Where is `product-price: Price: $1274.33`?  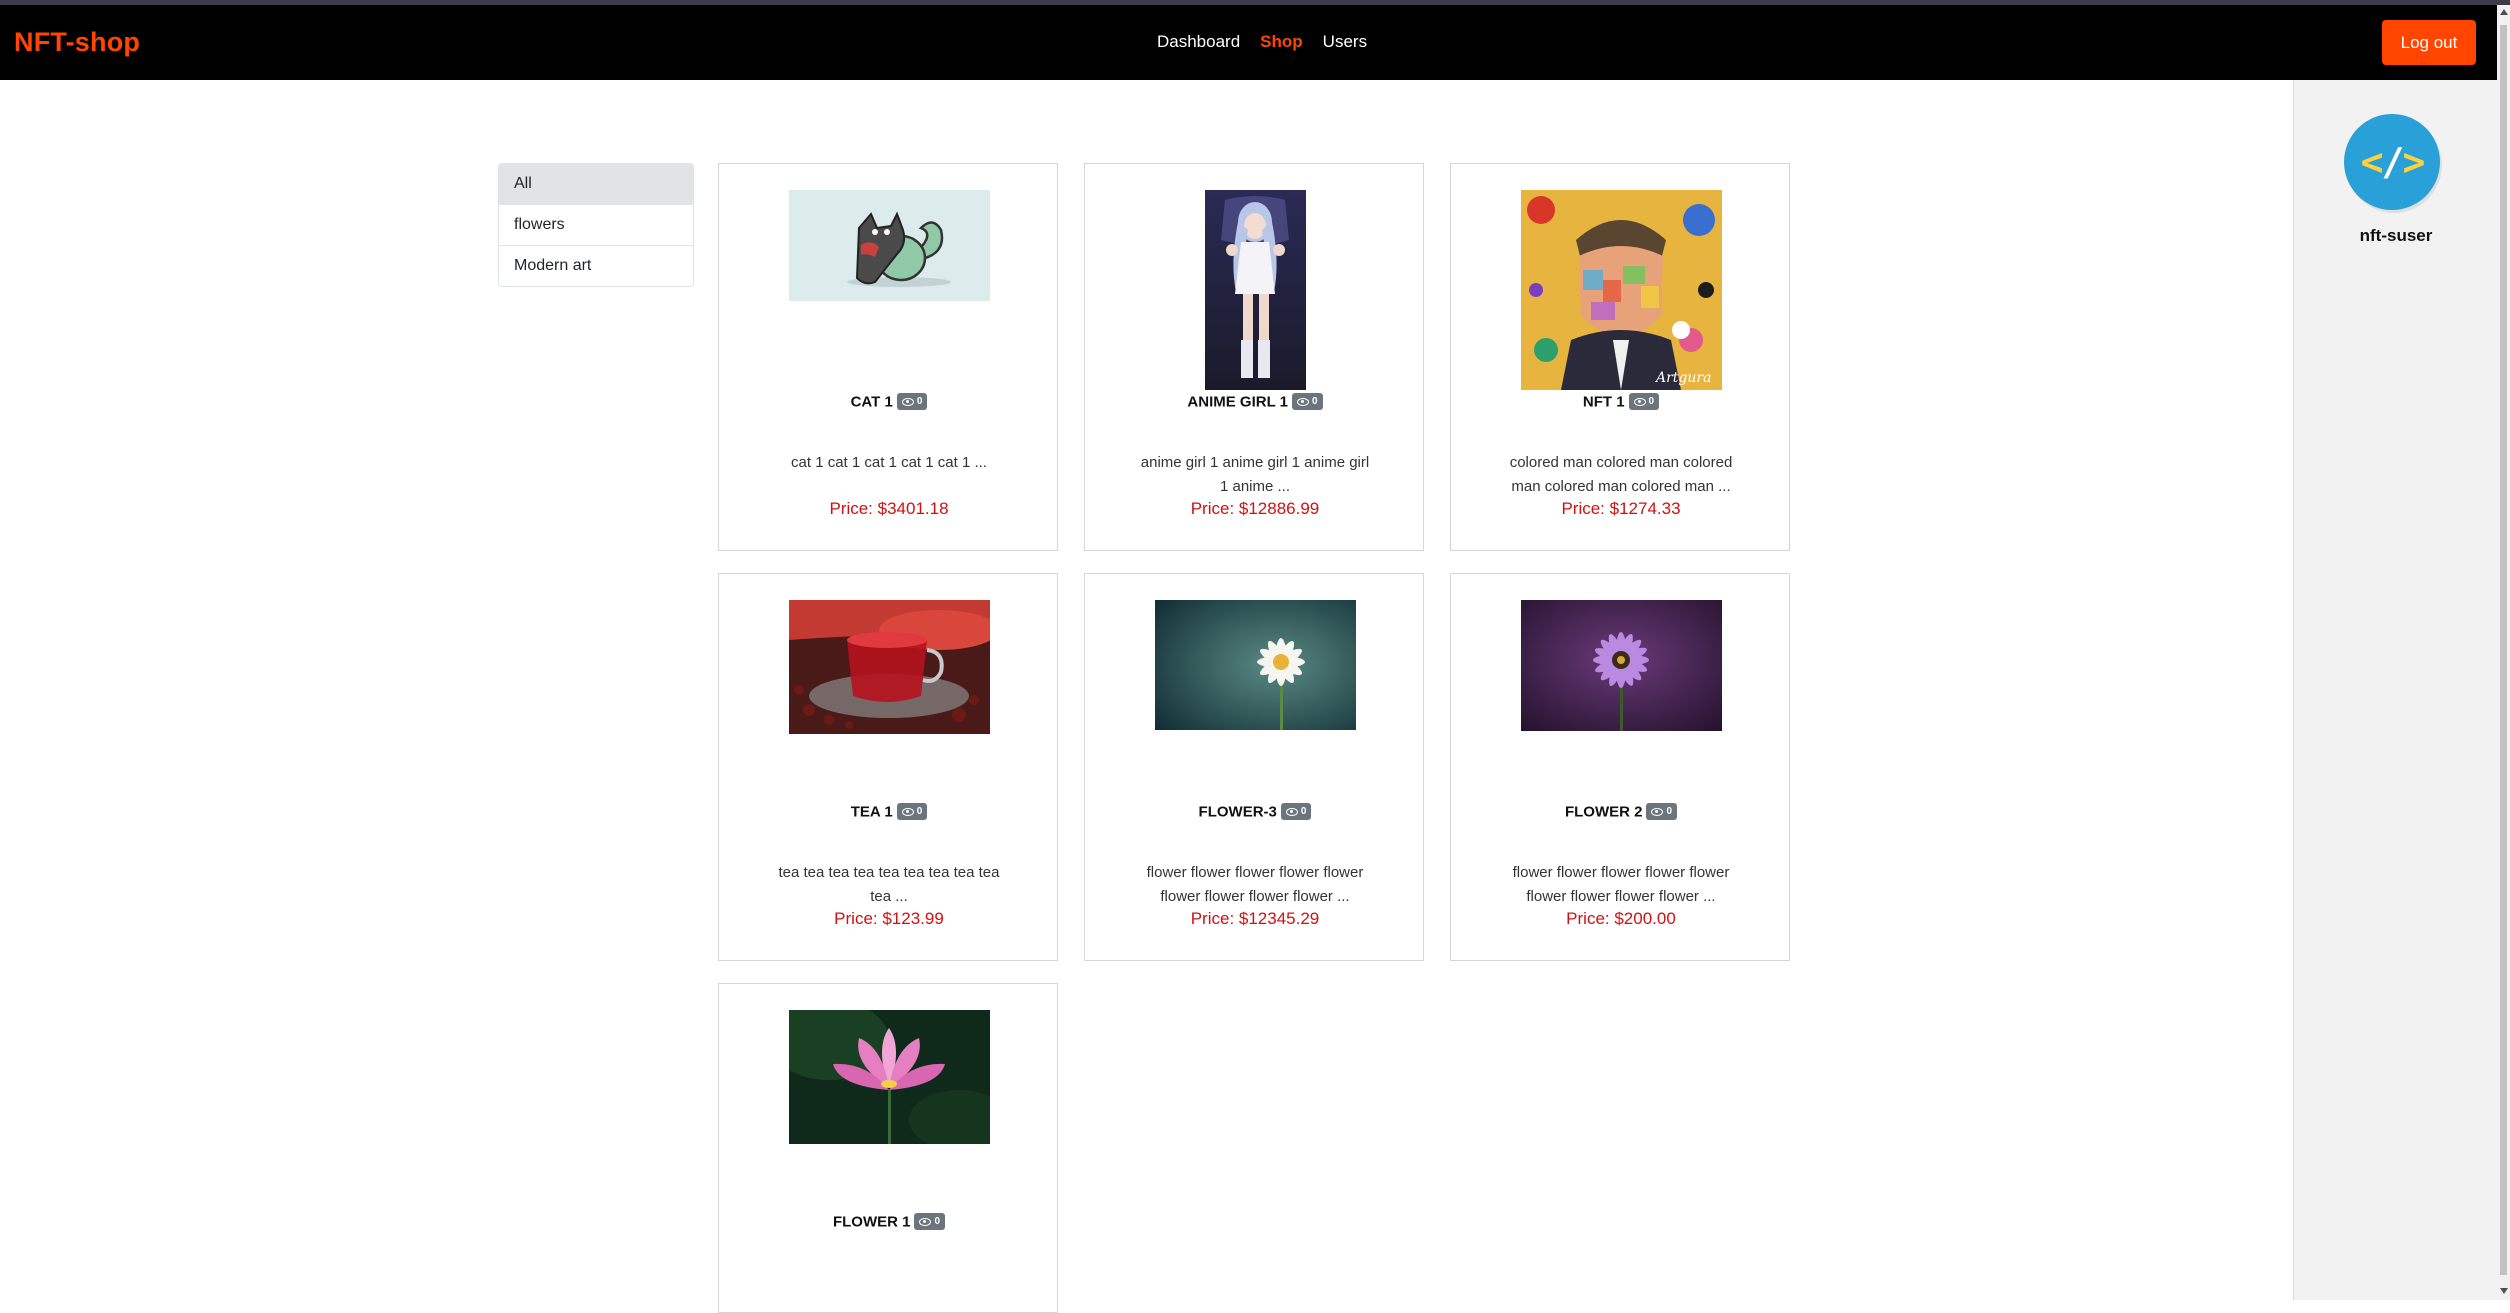 product-price: Price: $1274.33 is located at coordinates (1621, 508).